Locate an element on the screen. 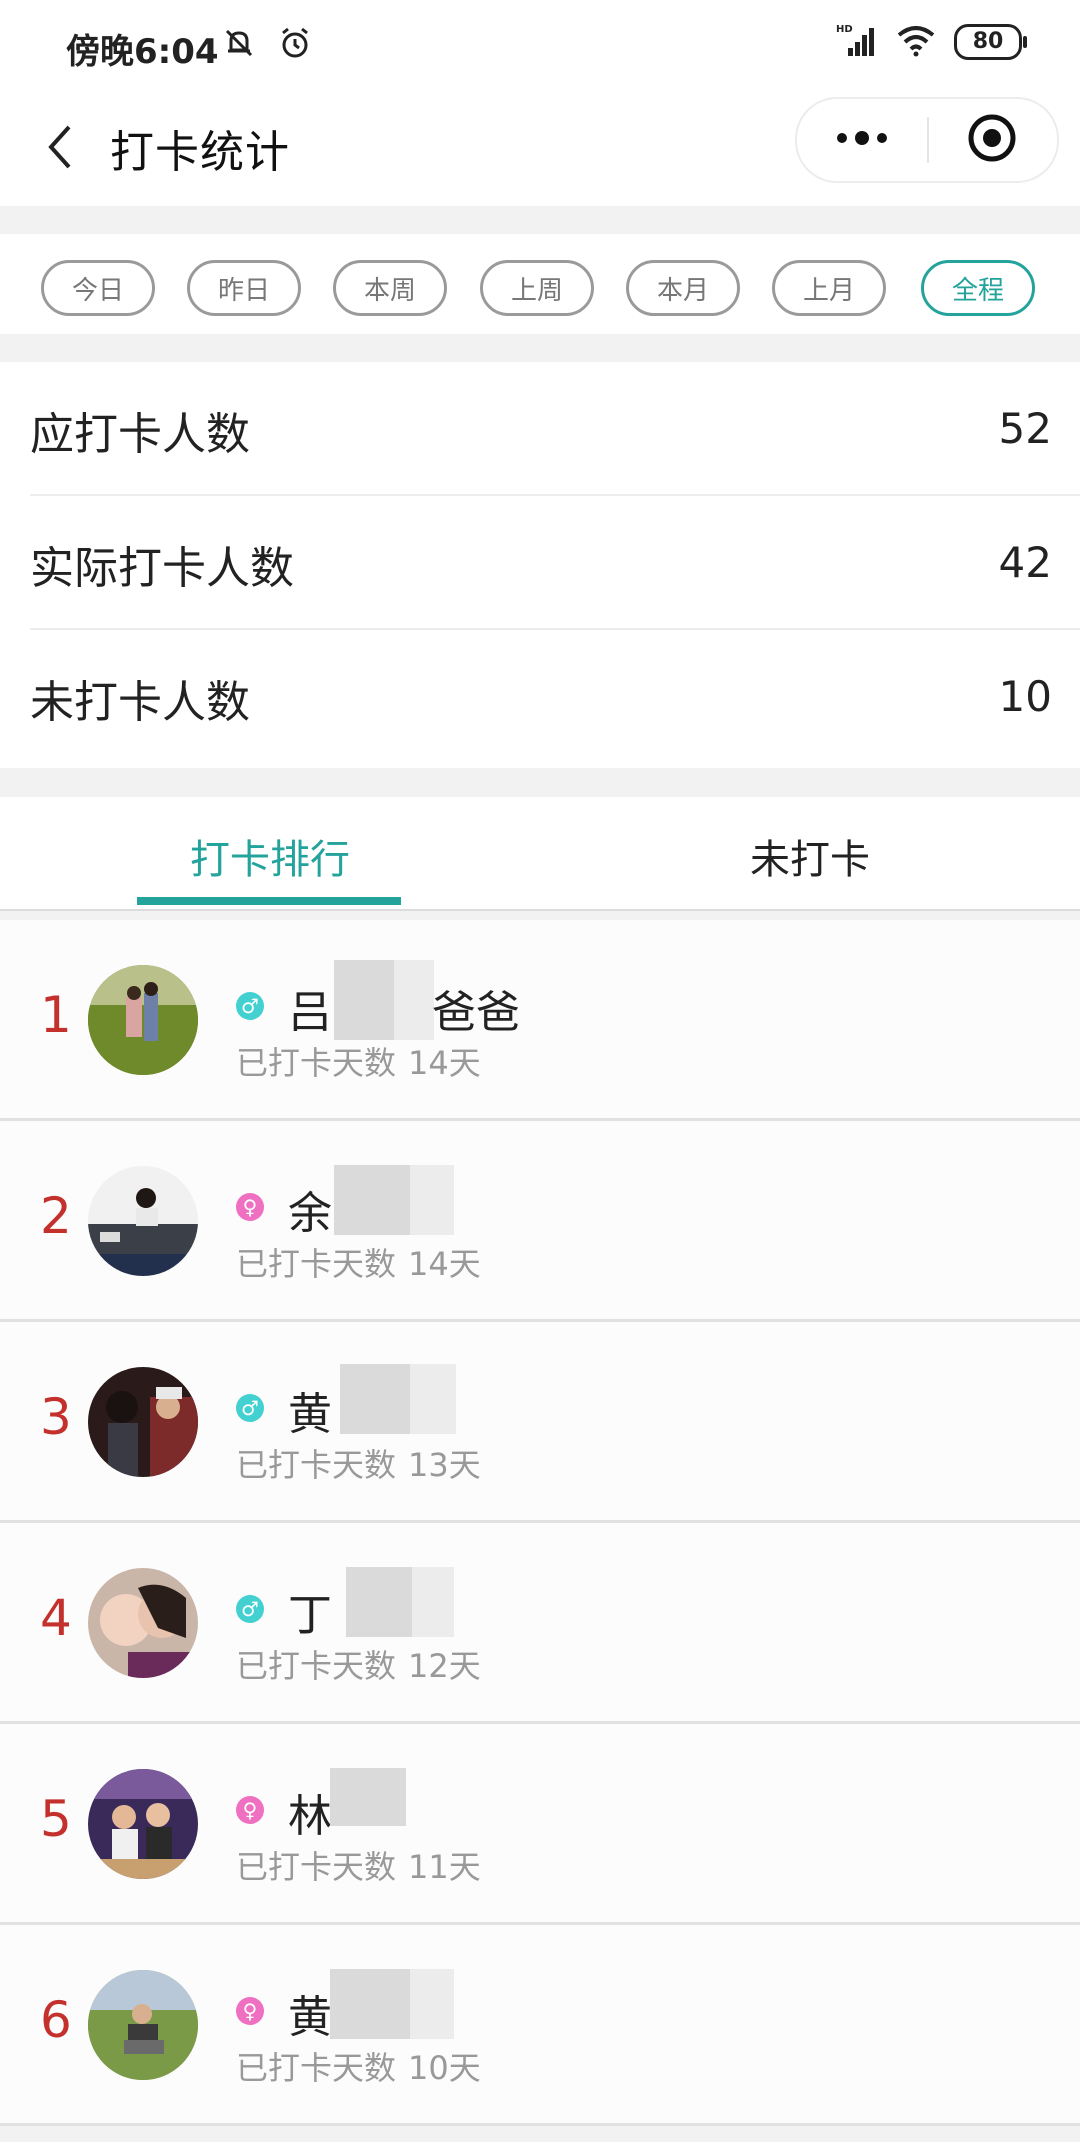 This screenshot has width=1080, height=2142. days-count: 10天 is located at coordinates (444, 2068).